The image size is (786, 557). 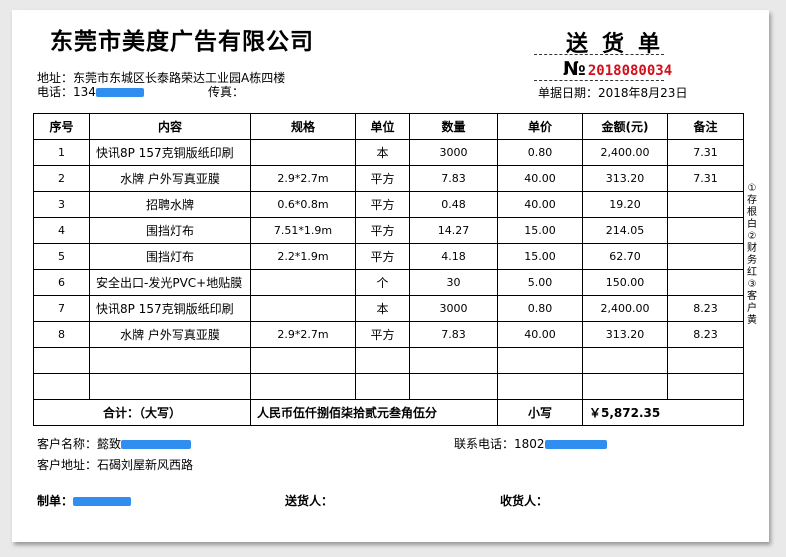 I want to click on total-in-words: 人民币伍仟捌佰柒拾贰元叁角伍分, so click(x=374, y=412).